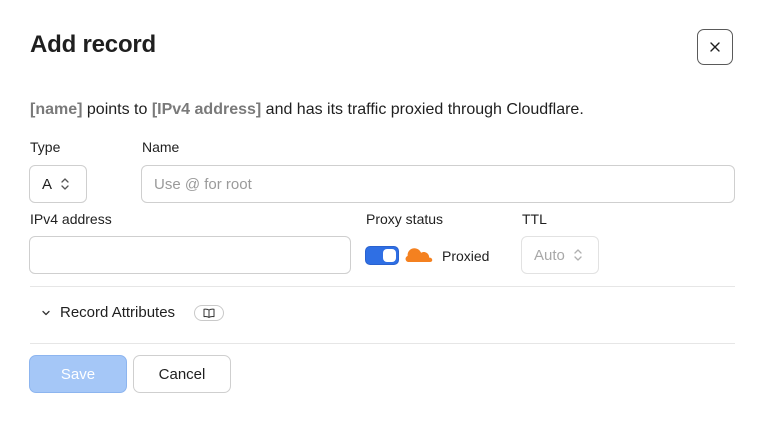  What do you see at coordinates (382, 255) in the screenshot?
I see `proxy-status-toggle` at bounding box center [382, 255].